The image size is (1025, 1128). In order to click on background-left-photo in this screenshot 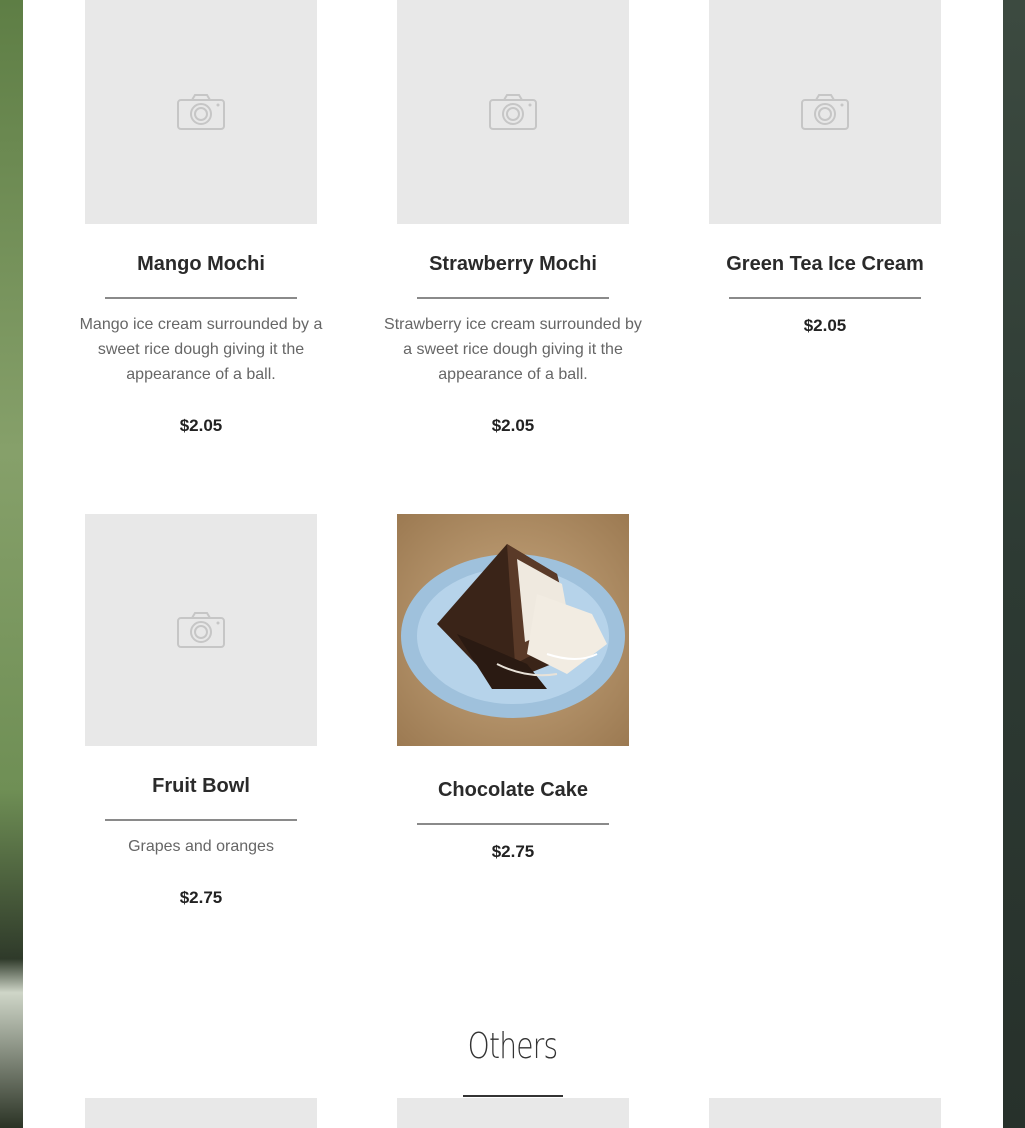, I will do `click(11, 564)`.